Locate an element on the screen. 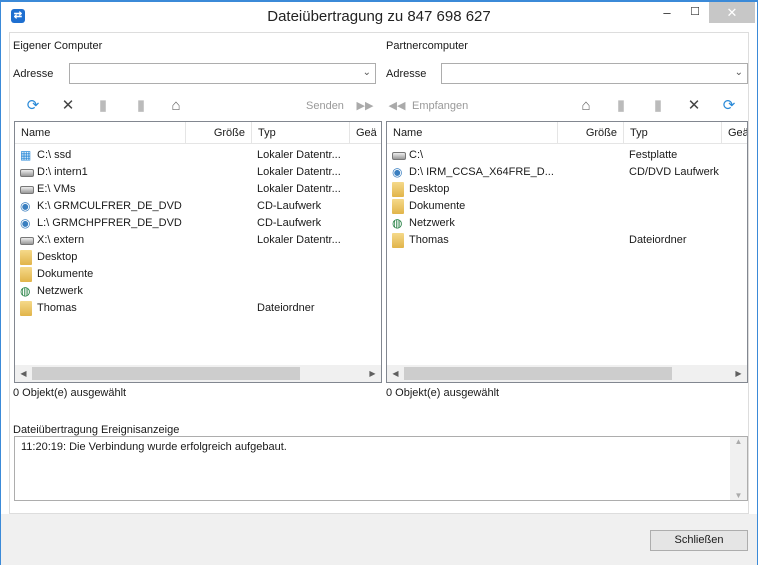 This screenshot has width=758, height=565. item-name: K:\ GRMCULFRER_DE_DVD is located at coordinates (109, 206).